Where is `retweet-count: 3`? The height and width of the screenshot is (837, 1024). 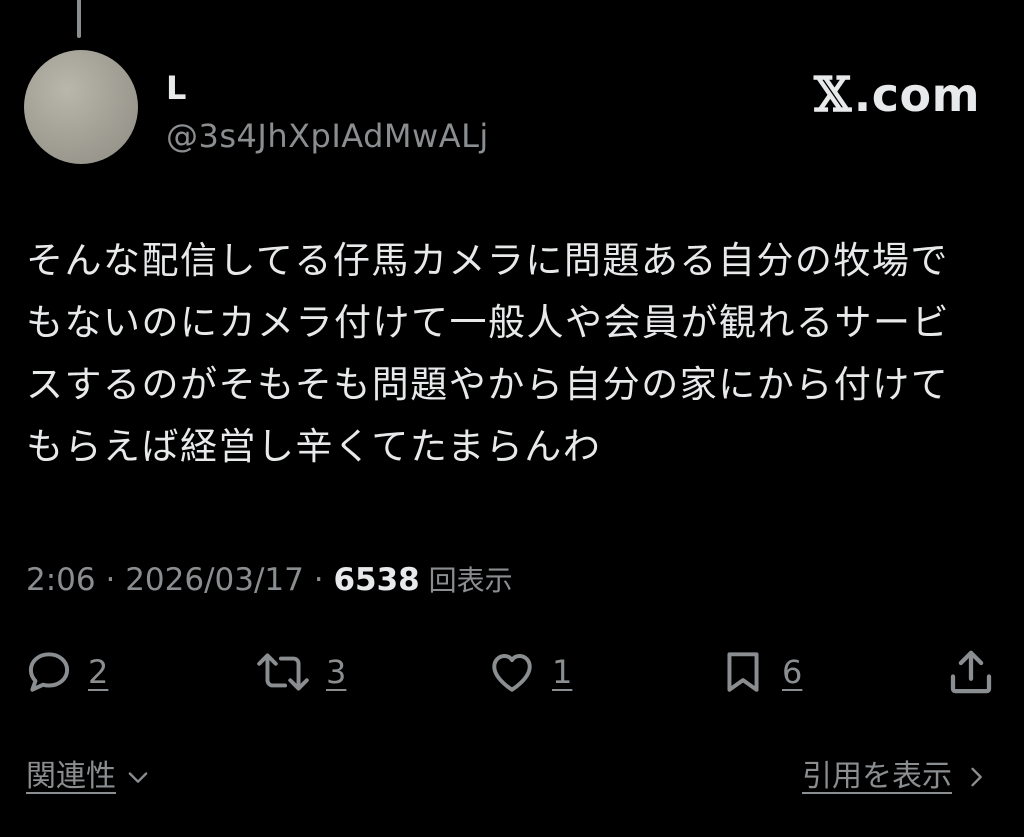 retweet-count: 3 is located at coordinates (336, 672).